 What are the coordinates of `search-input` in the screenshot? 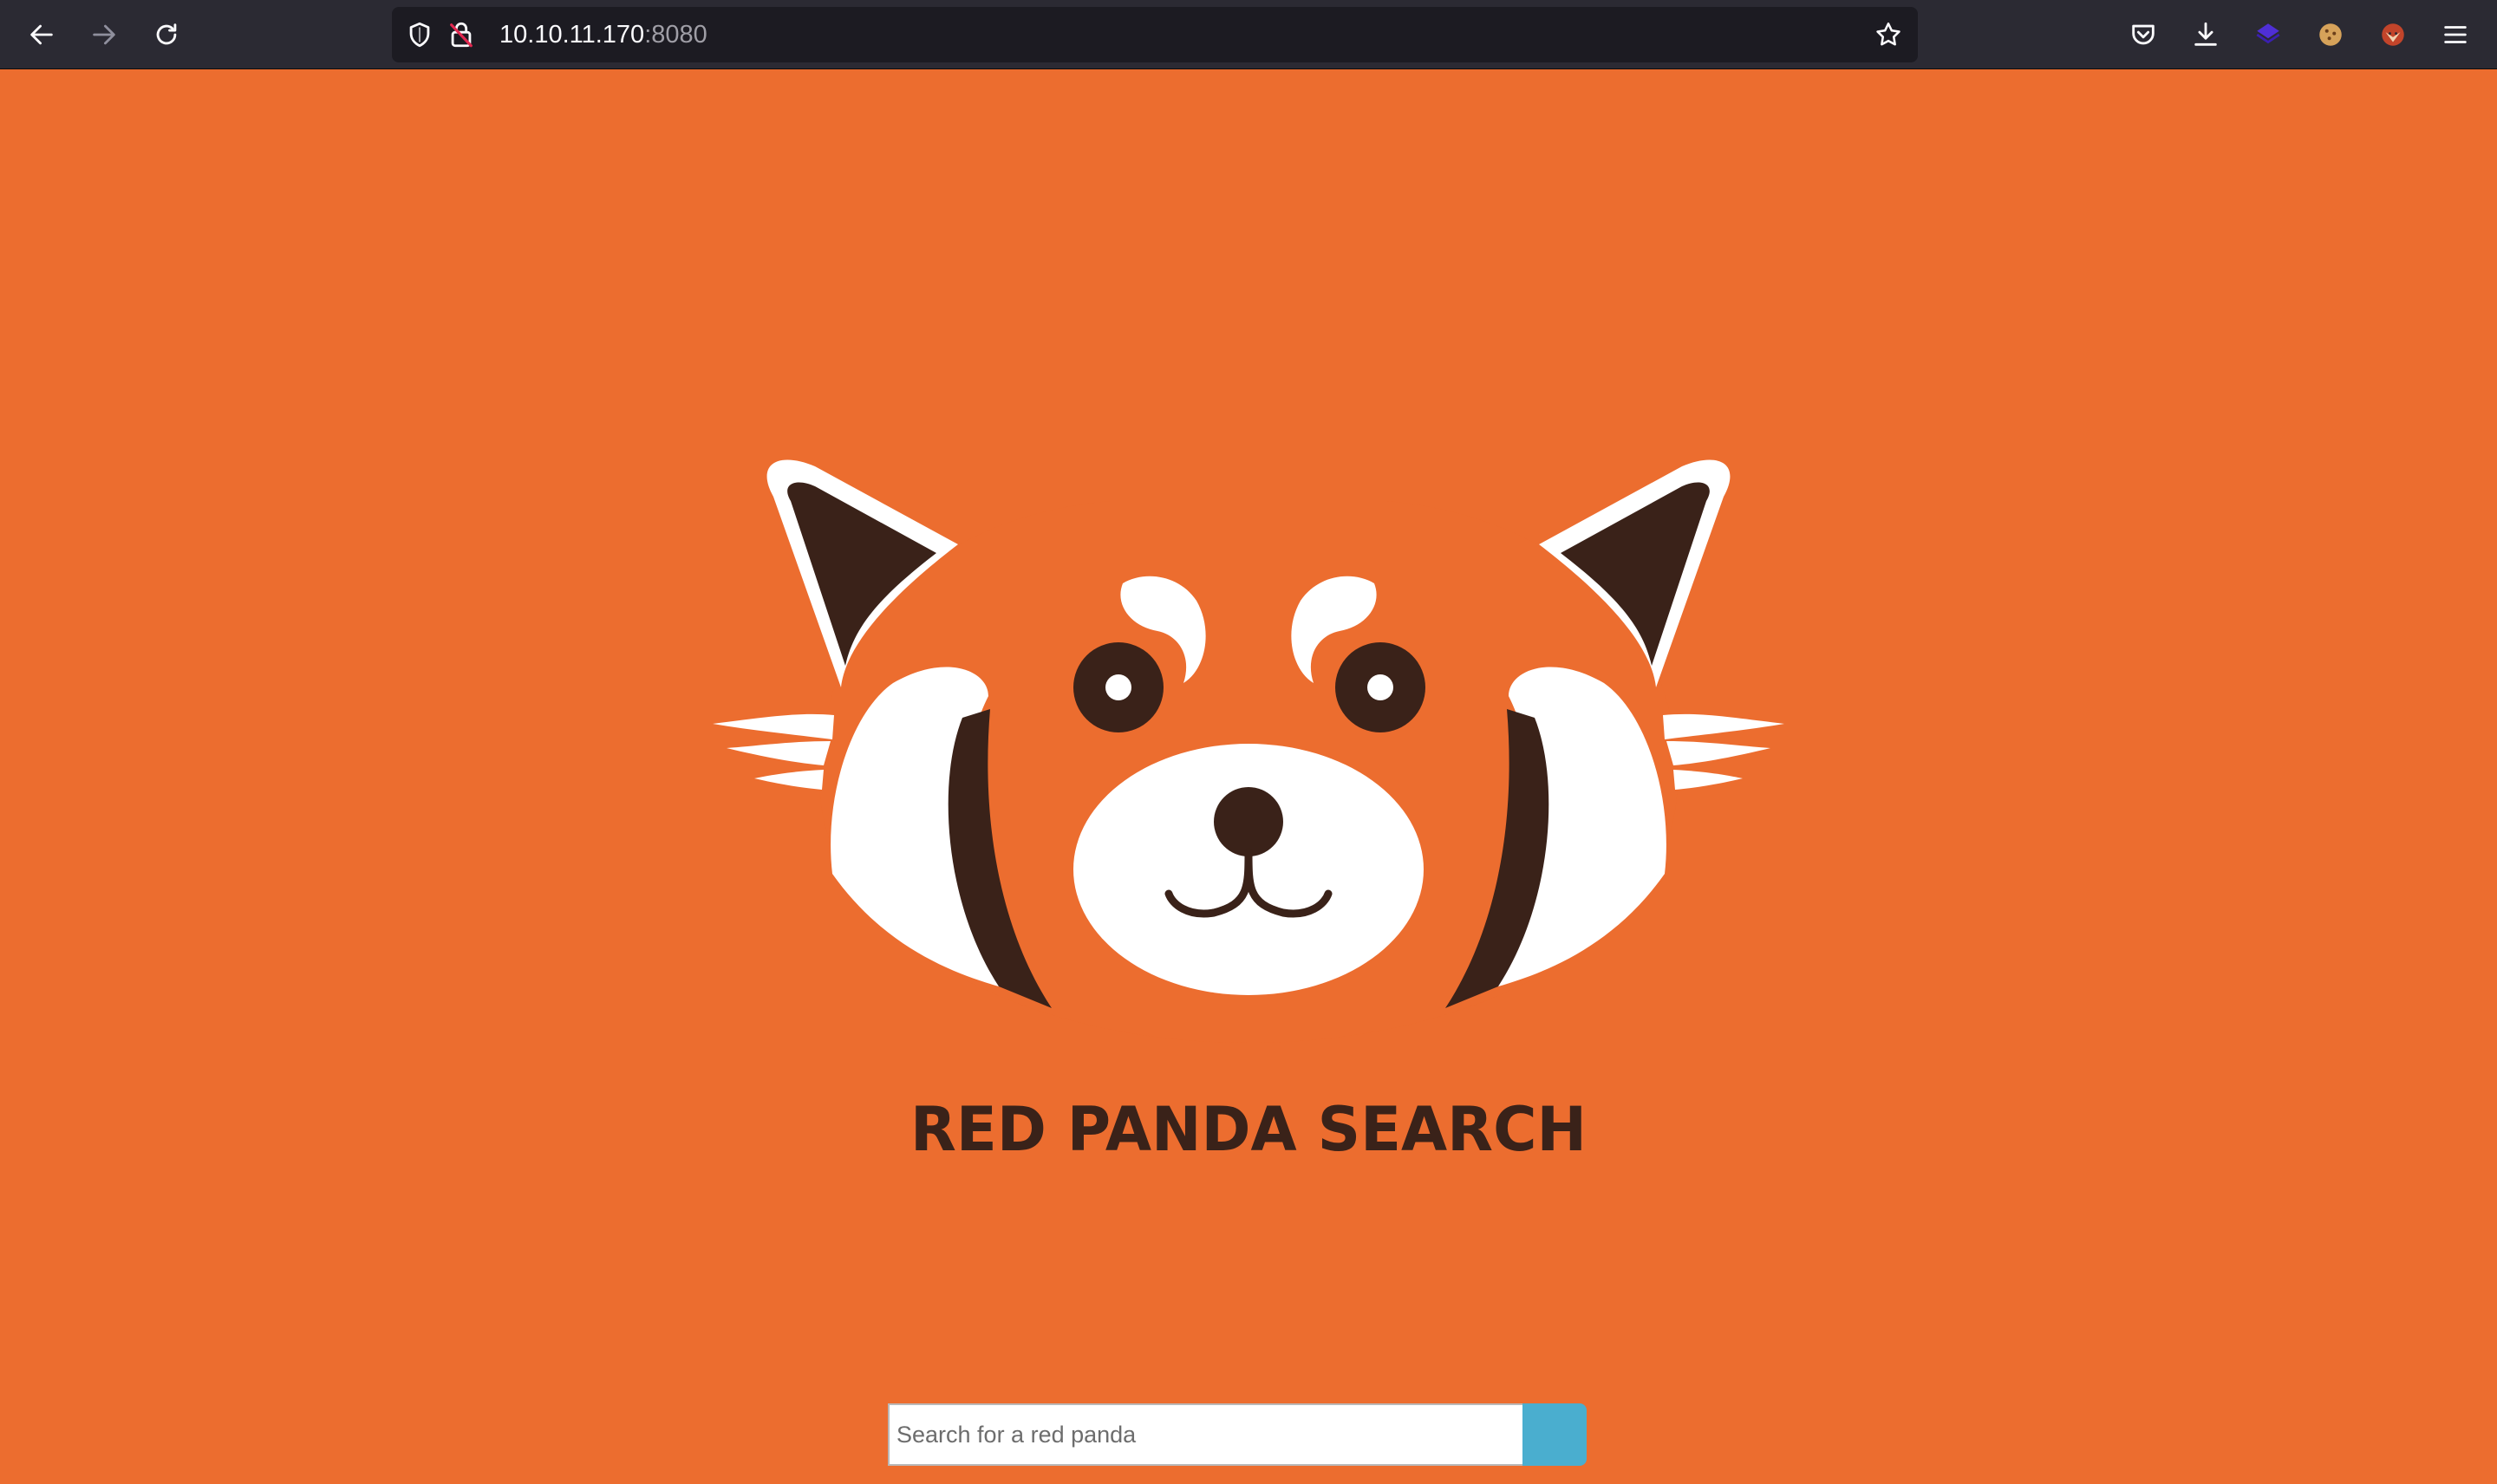 It's located at (1206, 1434).